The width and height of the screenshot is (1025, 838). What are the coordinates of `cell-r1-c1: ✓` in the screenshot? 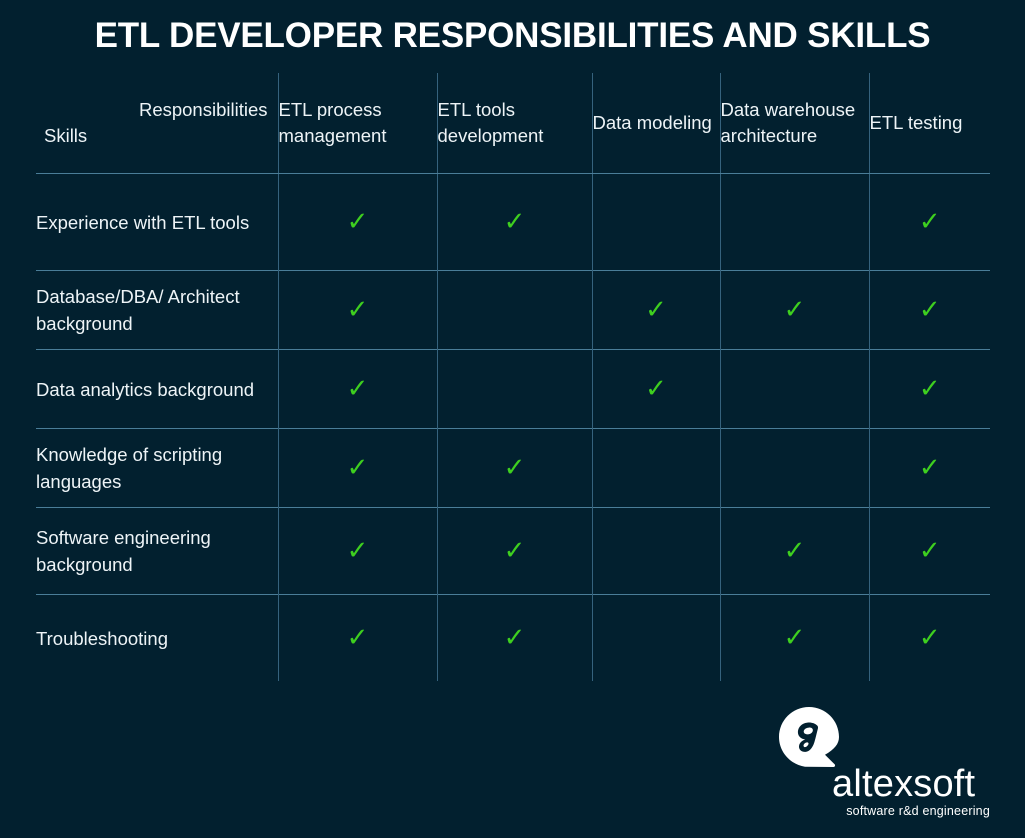 It's located at (514, 310).